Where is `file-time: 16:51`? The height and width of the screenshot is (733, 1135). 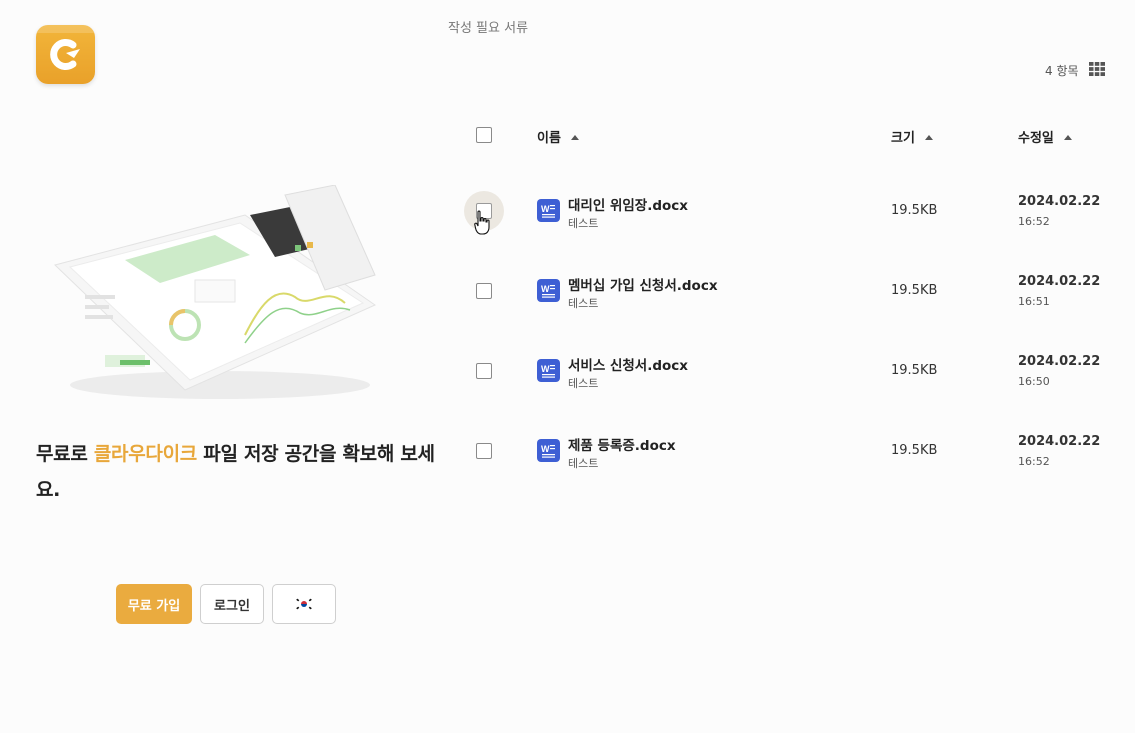 file-time: 16:51 is located at coordinates (1034, 301).